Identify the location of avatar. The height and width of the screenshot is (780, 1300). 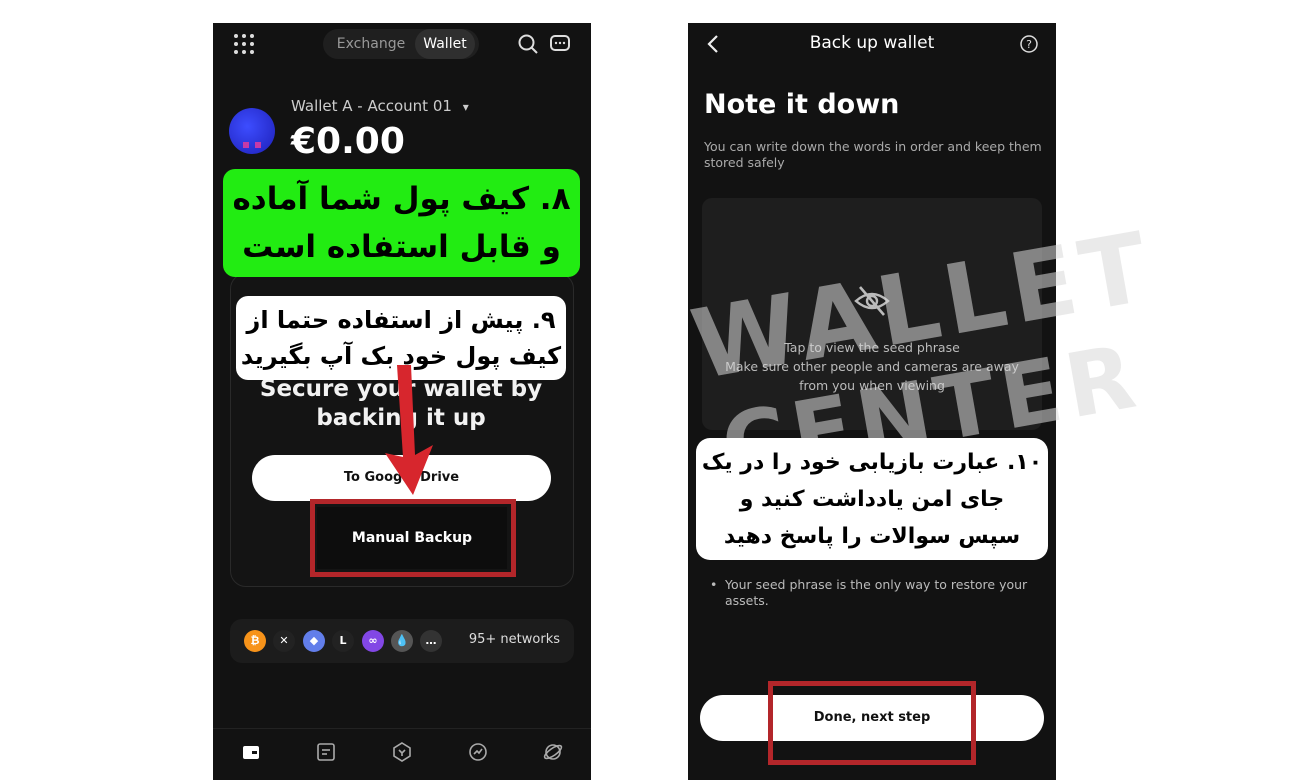
(252, 131).